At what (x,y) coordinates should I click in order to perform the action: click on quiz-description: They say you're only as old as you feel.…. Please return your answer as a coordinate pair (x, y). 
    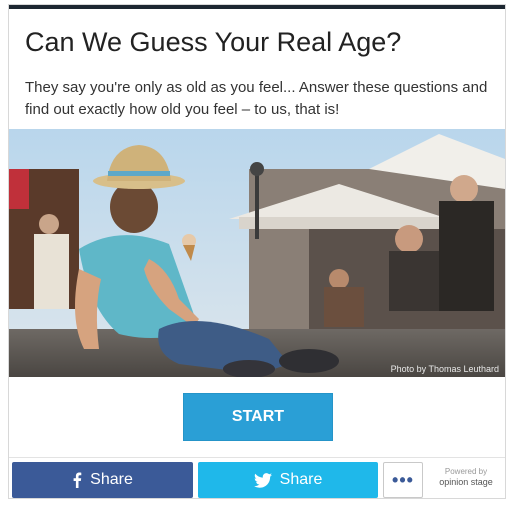
    Looking at the image, I should click on (256, 98).